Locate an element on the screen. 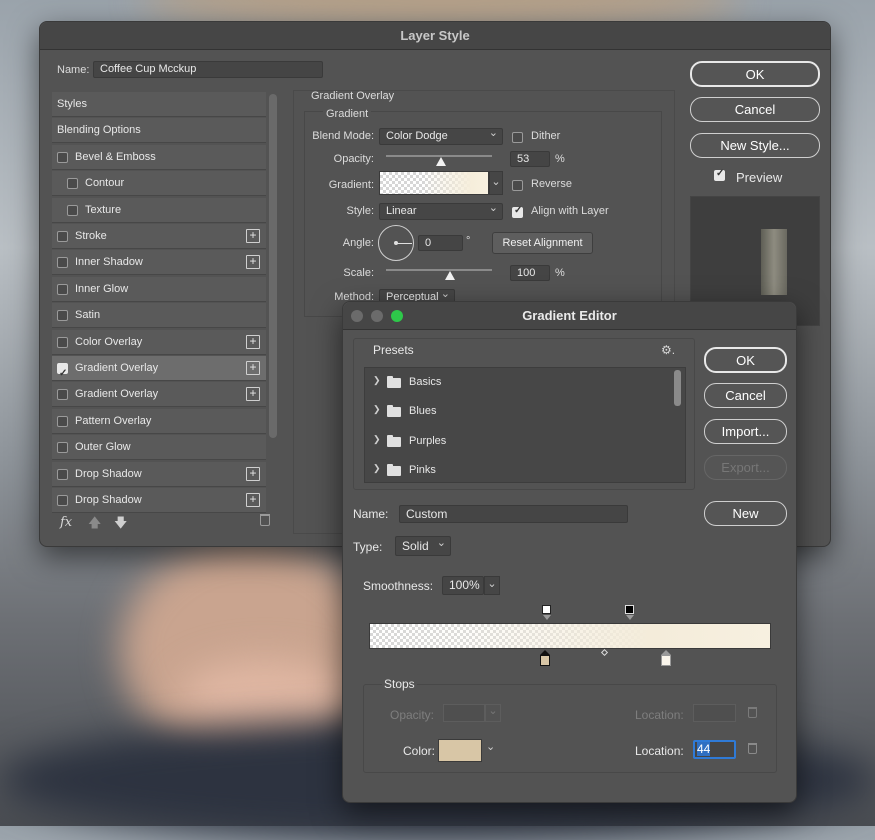 Image resolution: width=875 pixels, height=840 pixels. reverse-checkbox is located at coordinates (517, 185).